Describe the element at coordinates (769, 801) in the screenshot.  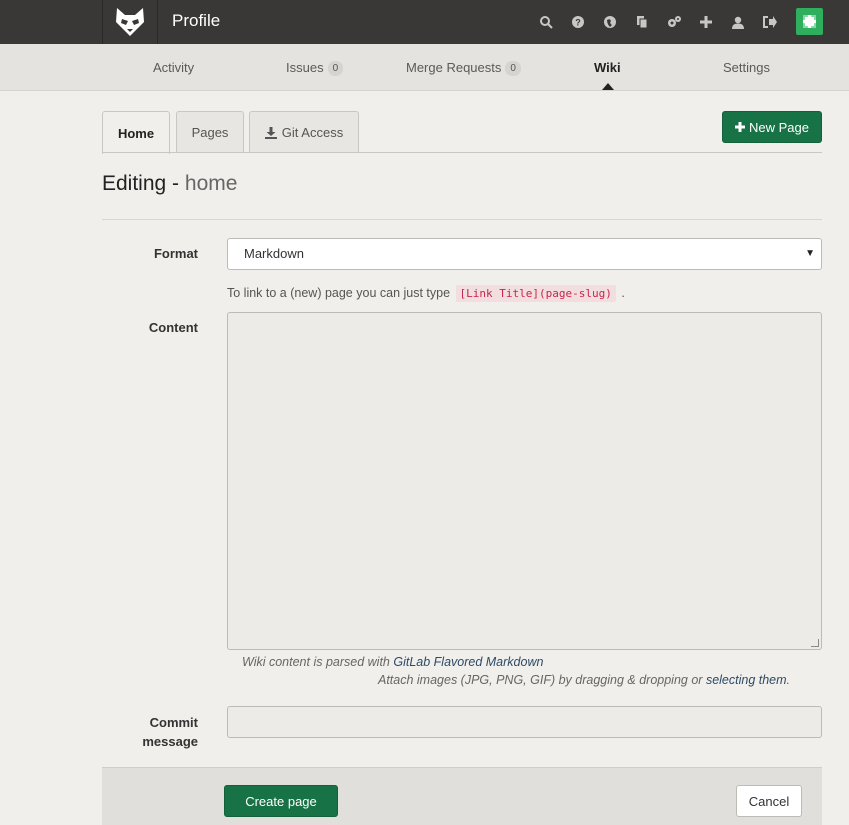
I see `cancel-button: Cancel` at that location.